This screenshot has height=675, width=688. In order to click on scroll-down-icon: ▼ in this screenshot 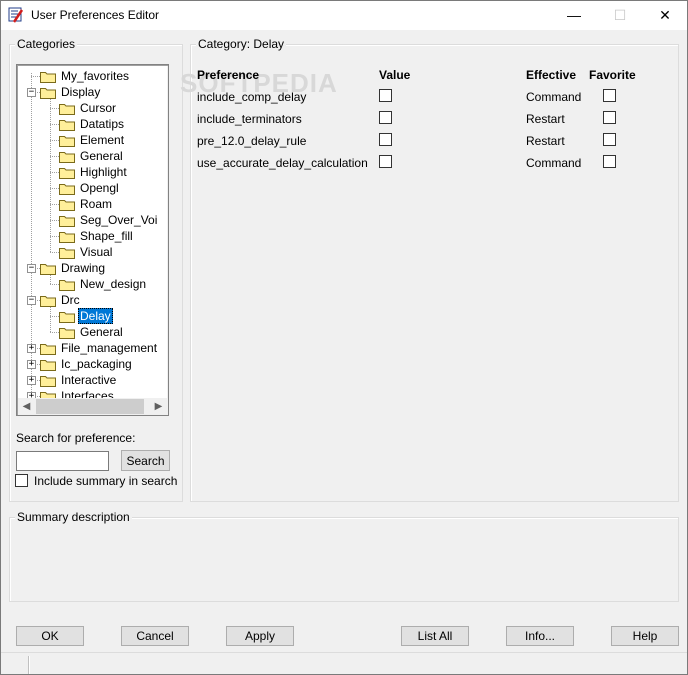, I will do `click(167, 389)`.